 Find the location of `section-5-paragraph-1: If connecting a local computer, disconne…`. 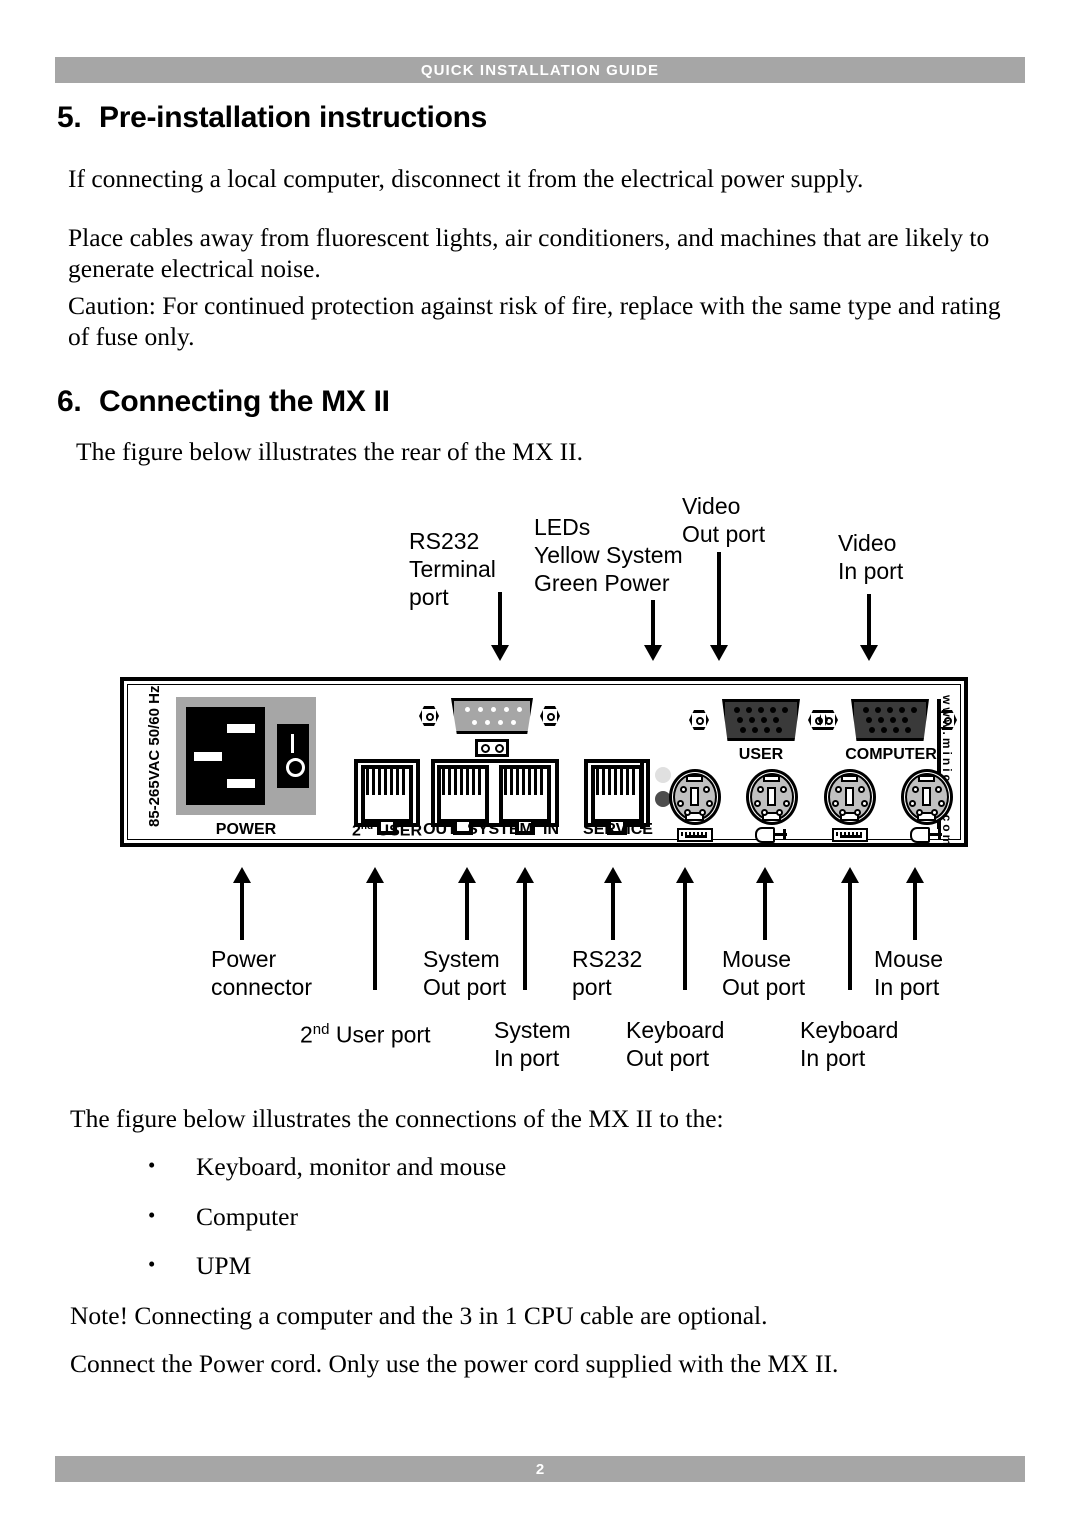

section-5-paragraph-1: If connecting a local computer, disconne… is located at coordinates (466, 178).